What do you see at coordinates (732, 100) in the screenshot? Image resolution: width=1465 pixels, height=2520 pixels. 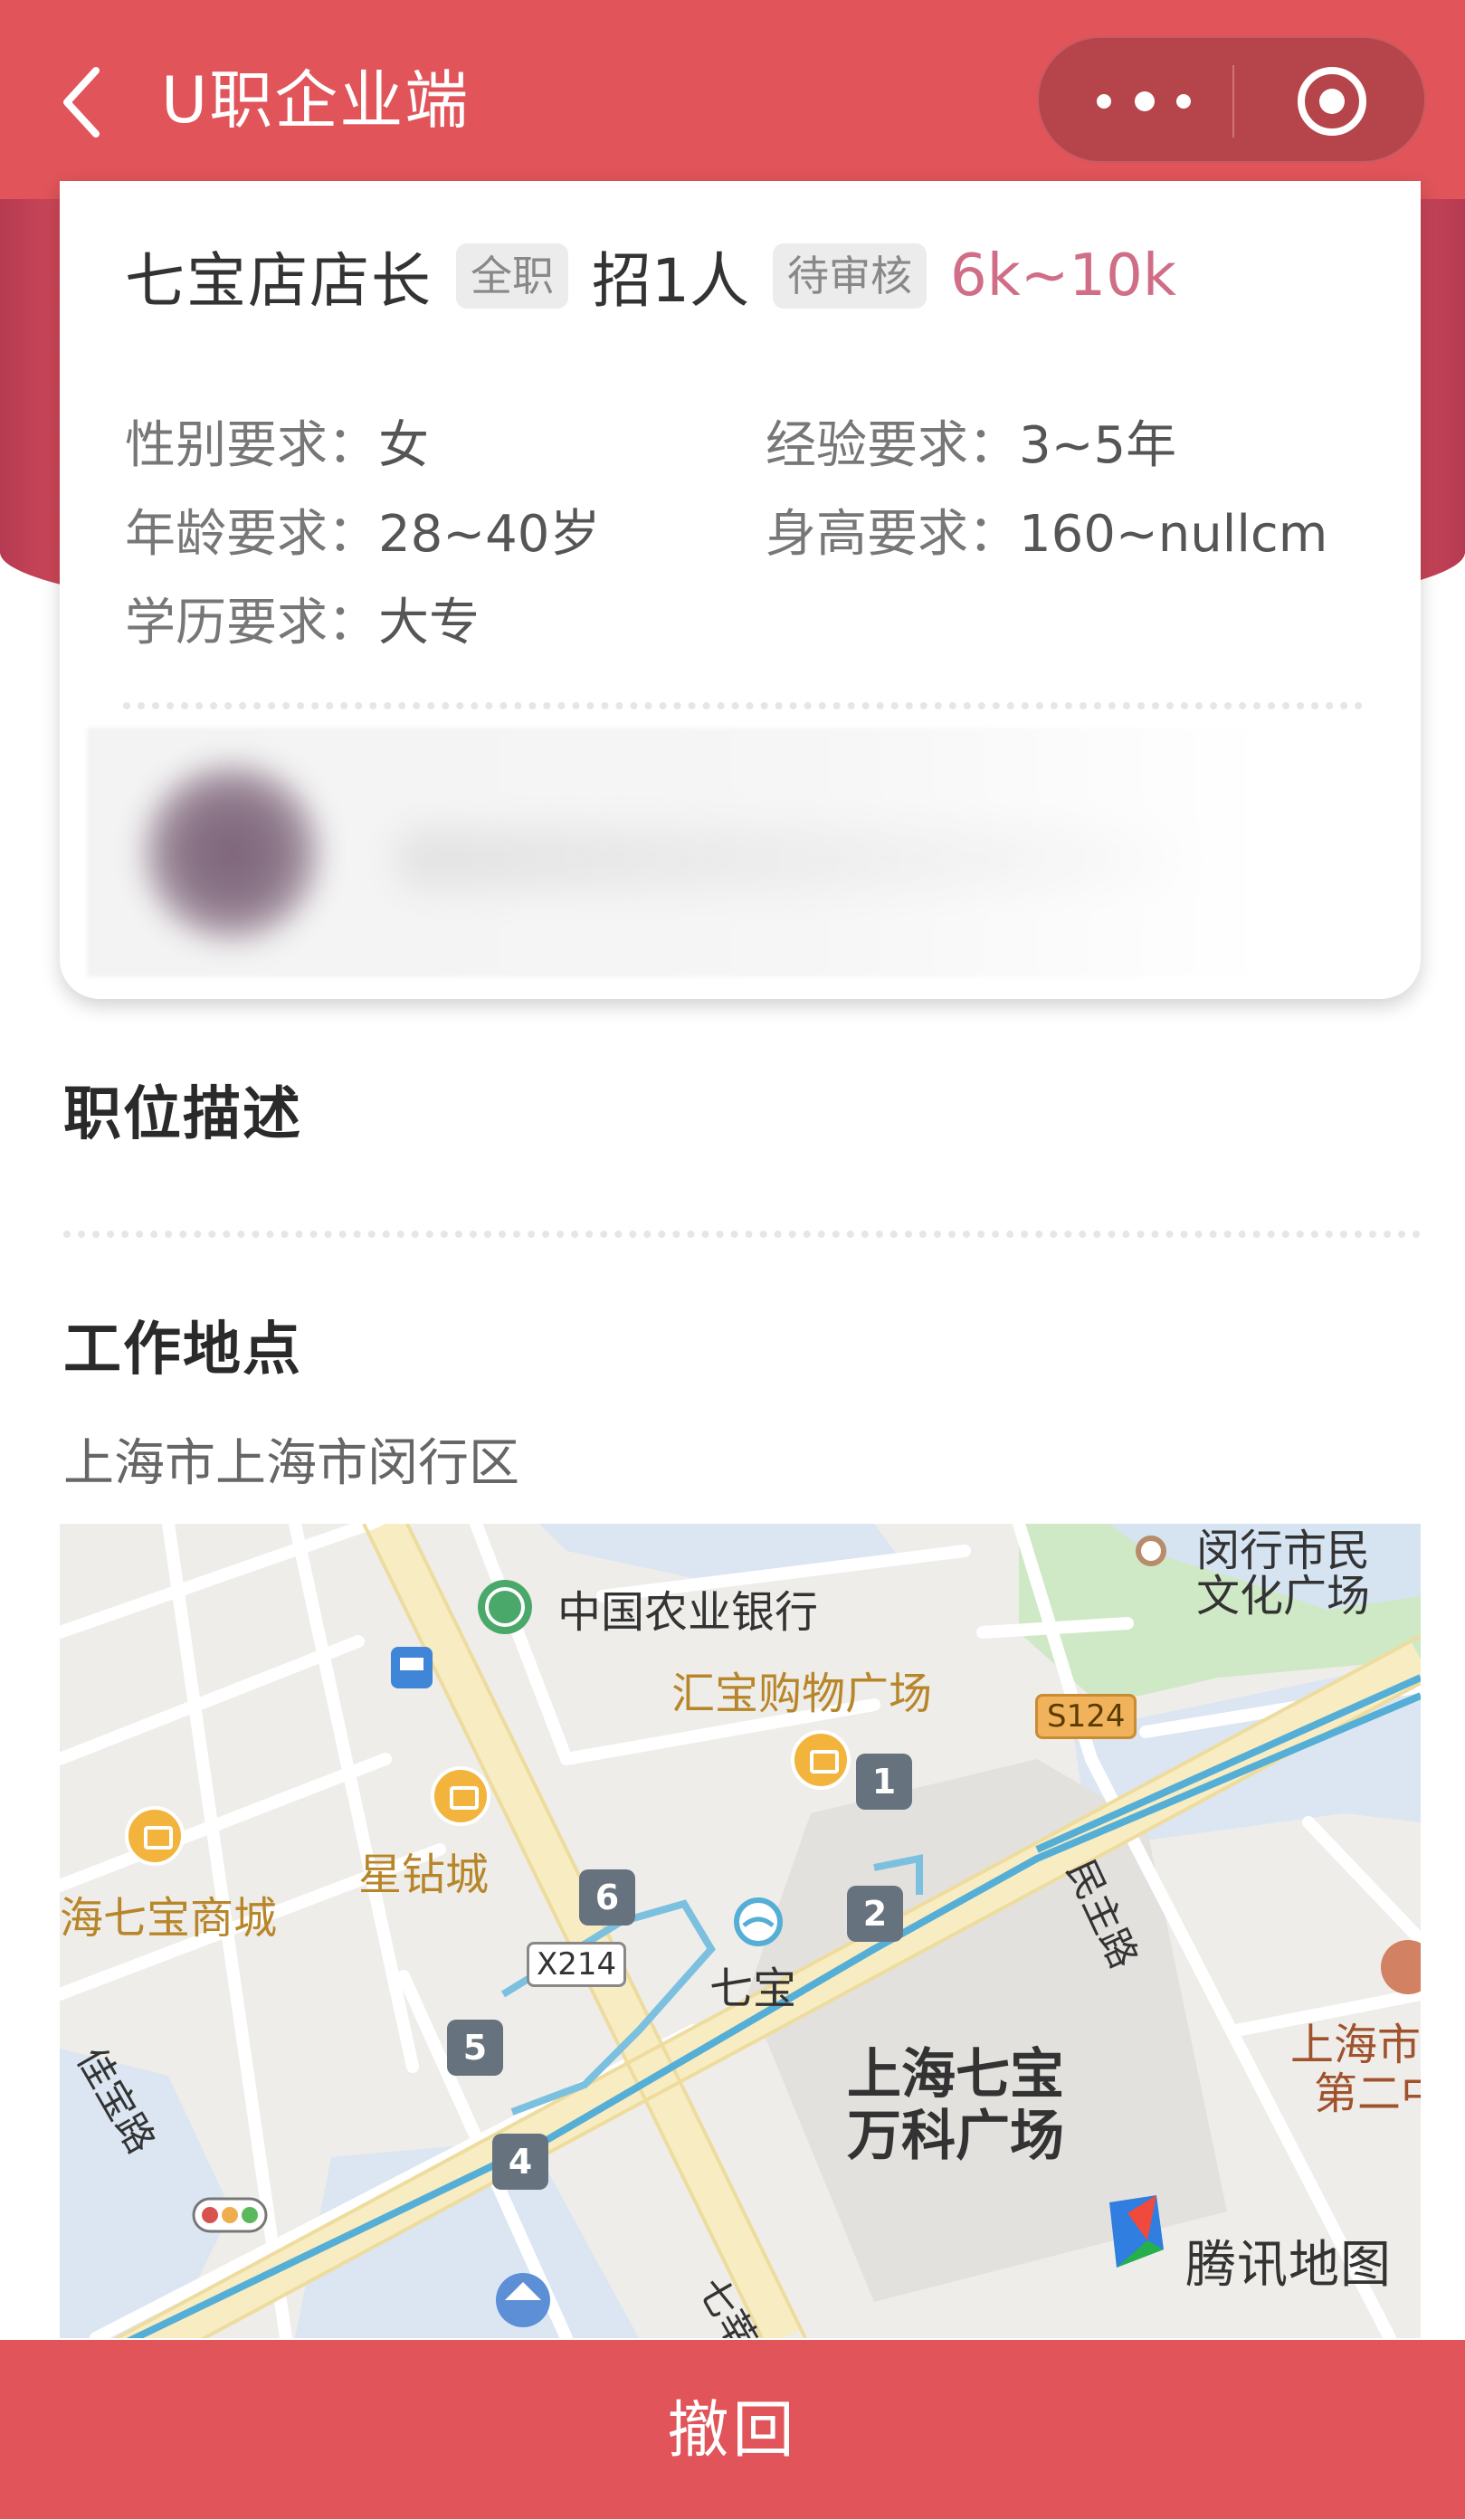 I see `navigation-bar: U职企业端` at bounding box center [732, 100].